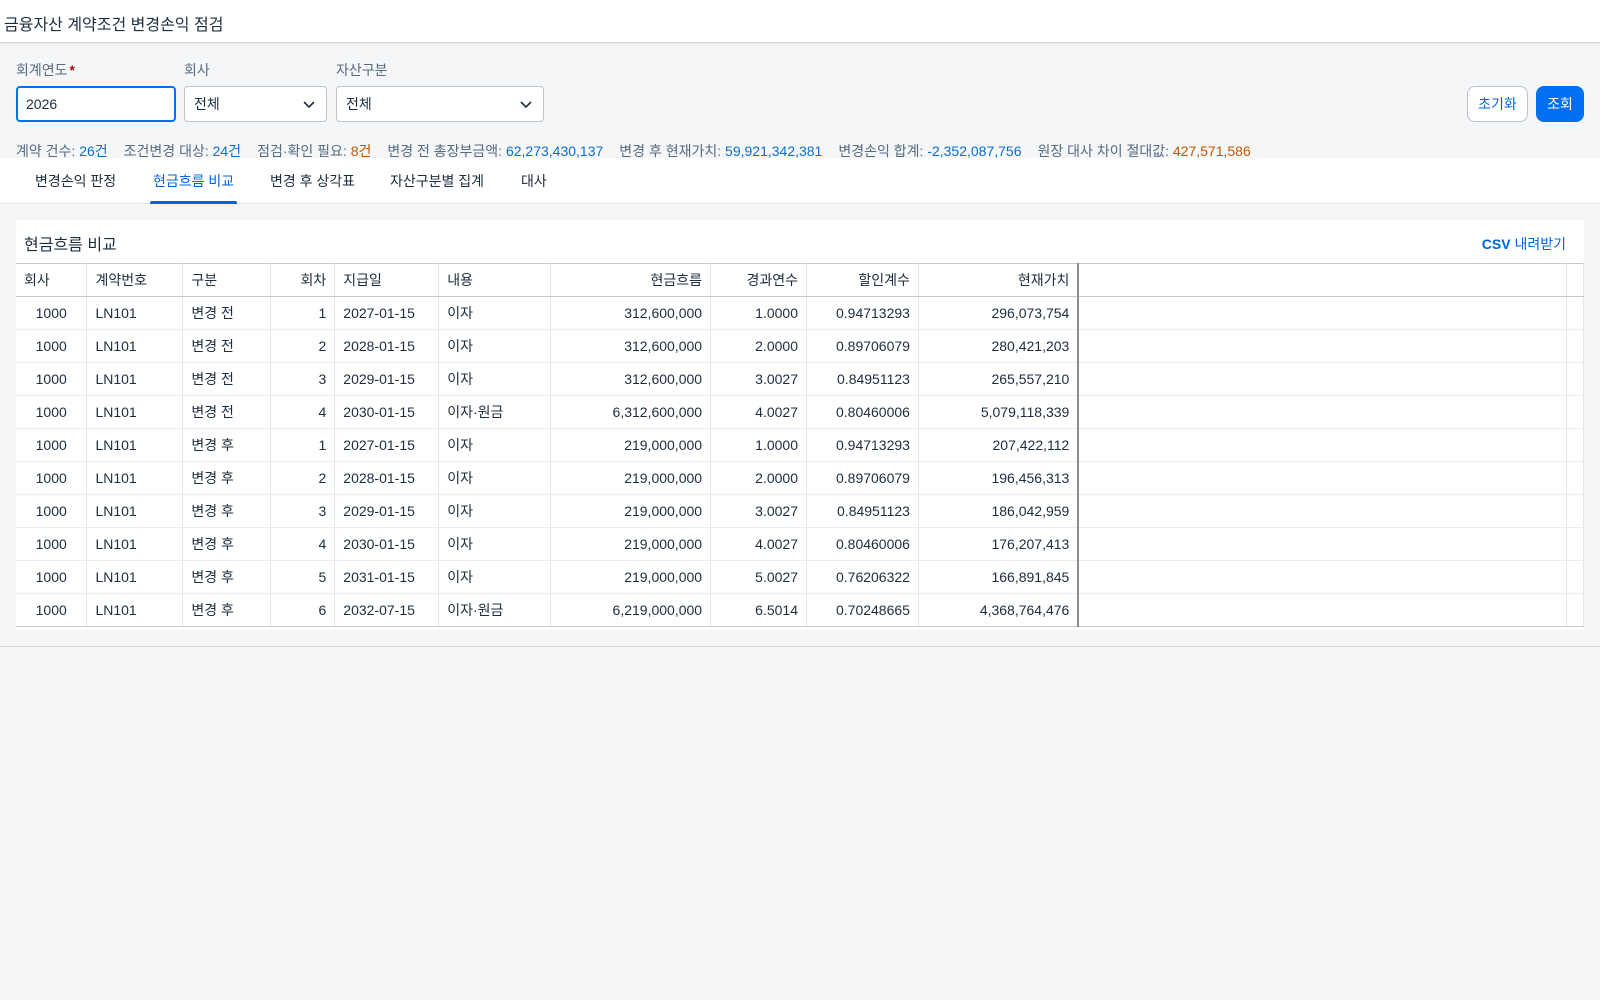  What do you see at coordinates (227, 346) in the screenshot?
I see `table-cell: 변경 전` at bounding box center [227, 346].